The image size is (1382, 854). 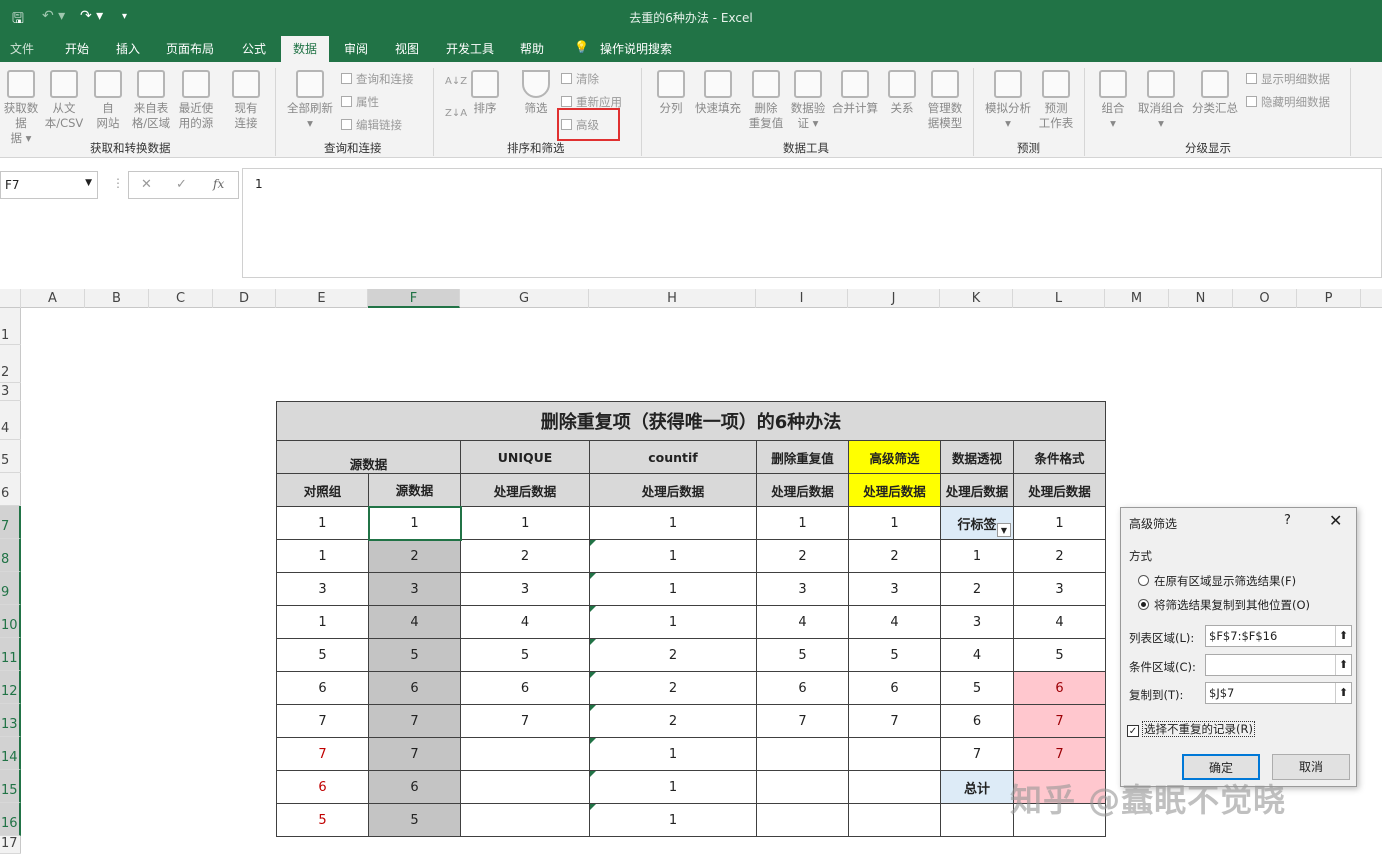 I want to click on header-pivot: 数据透视, so click(x=977, y=457).